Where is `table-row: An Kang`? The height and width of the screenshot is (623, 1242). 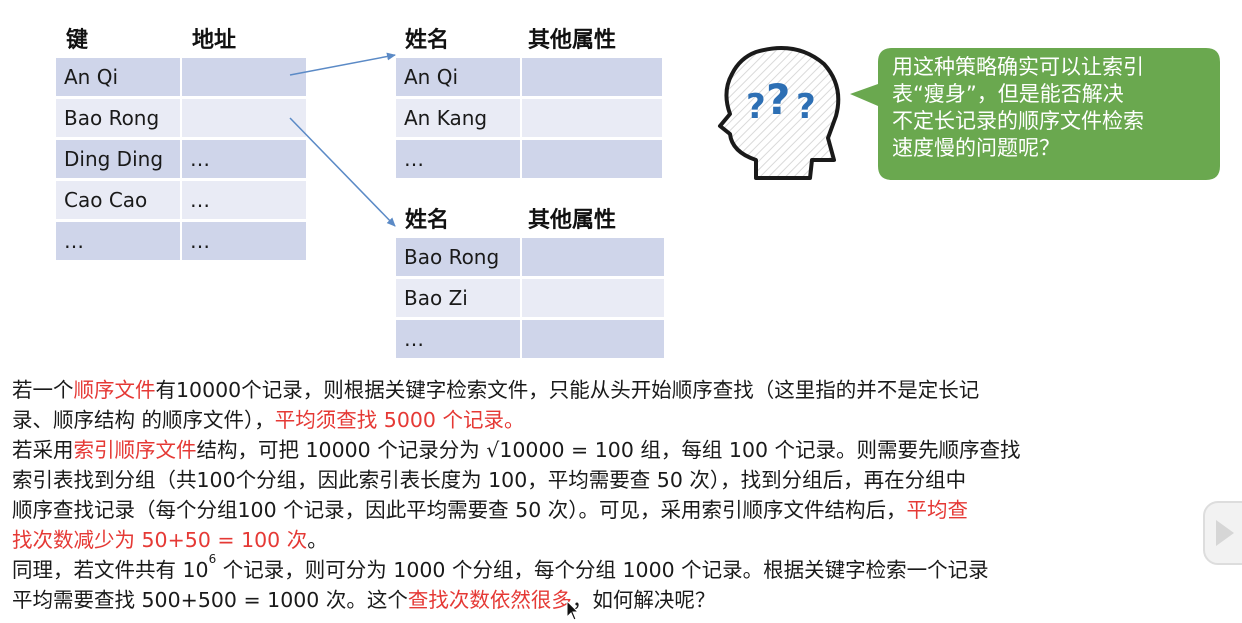 table-row: An Kang is located at coordinates (529, 118).